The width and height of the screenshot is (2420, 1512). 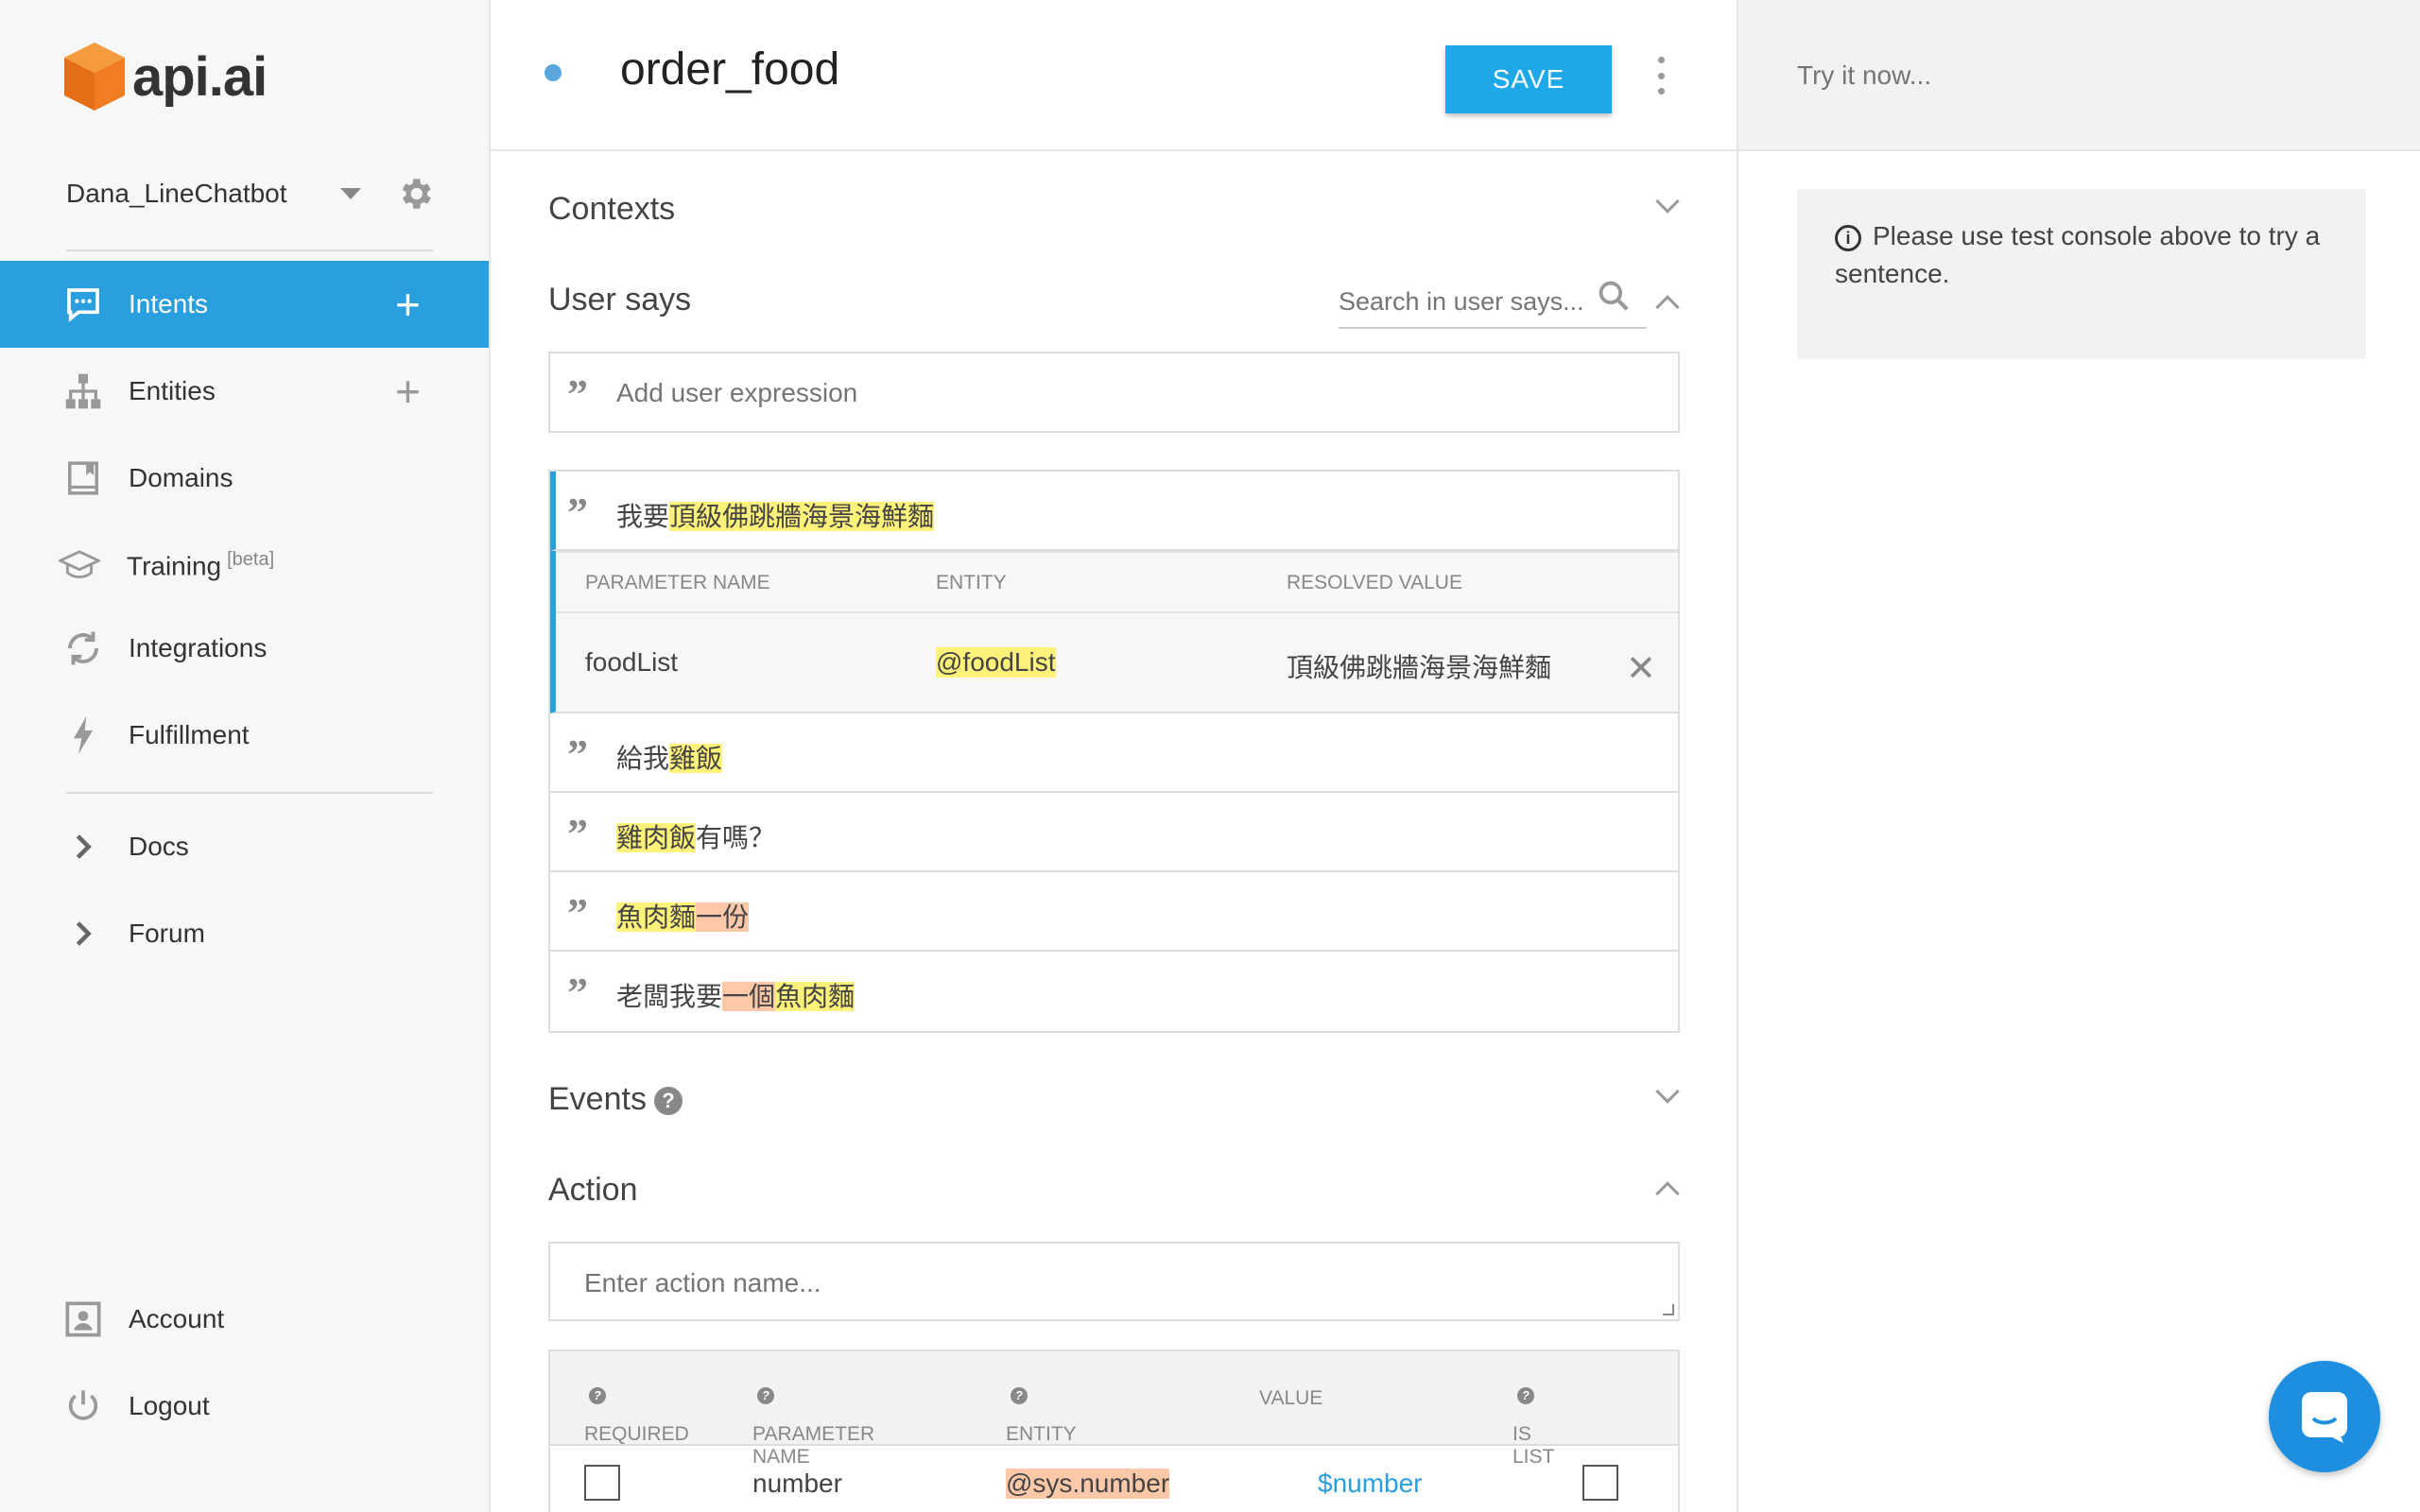 What do you see at coordinates (83, 304) in the screenshot?
I see `chat-bubble-icon` at bounding box center [83, 304].